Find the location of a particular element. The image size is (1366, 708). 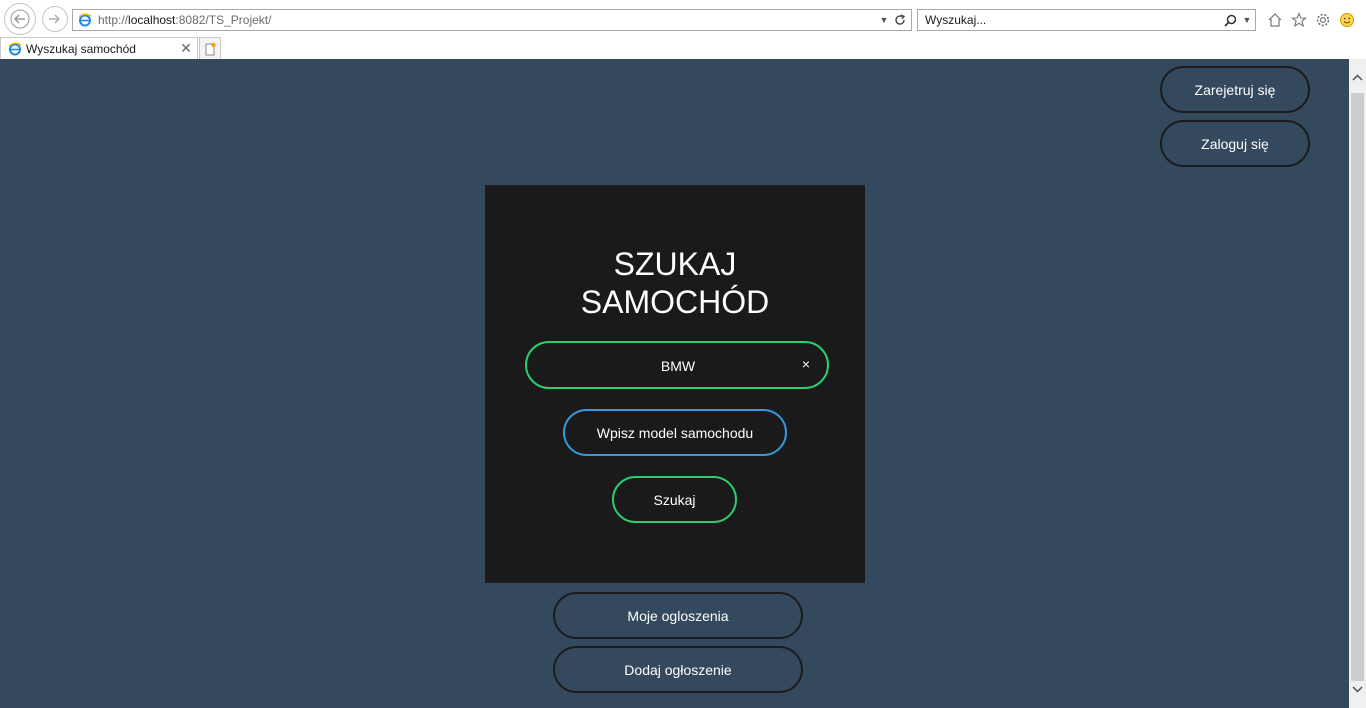

brand-input is located at coordinates (678, 366).